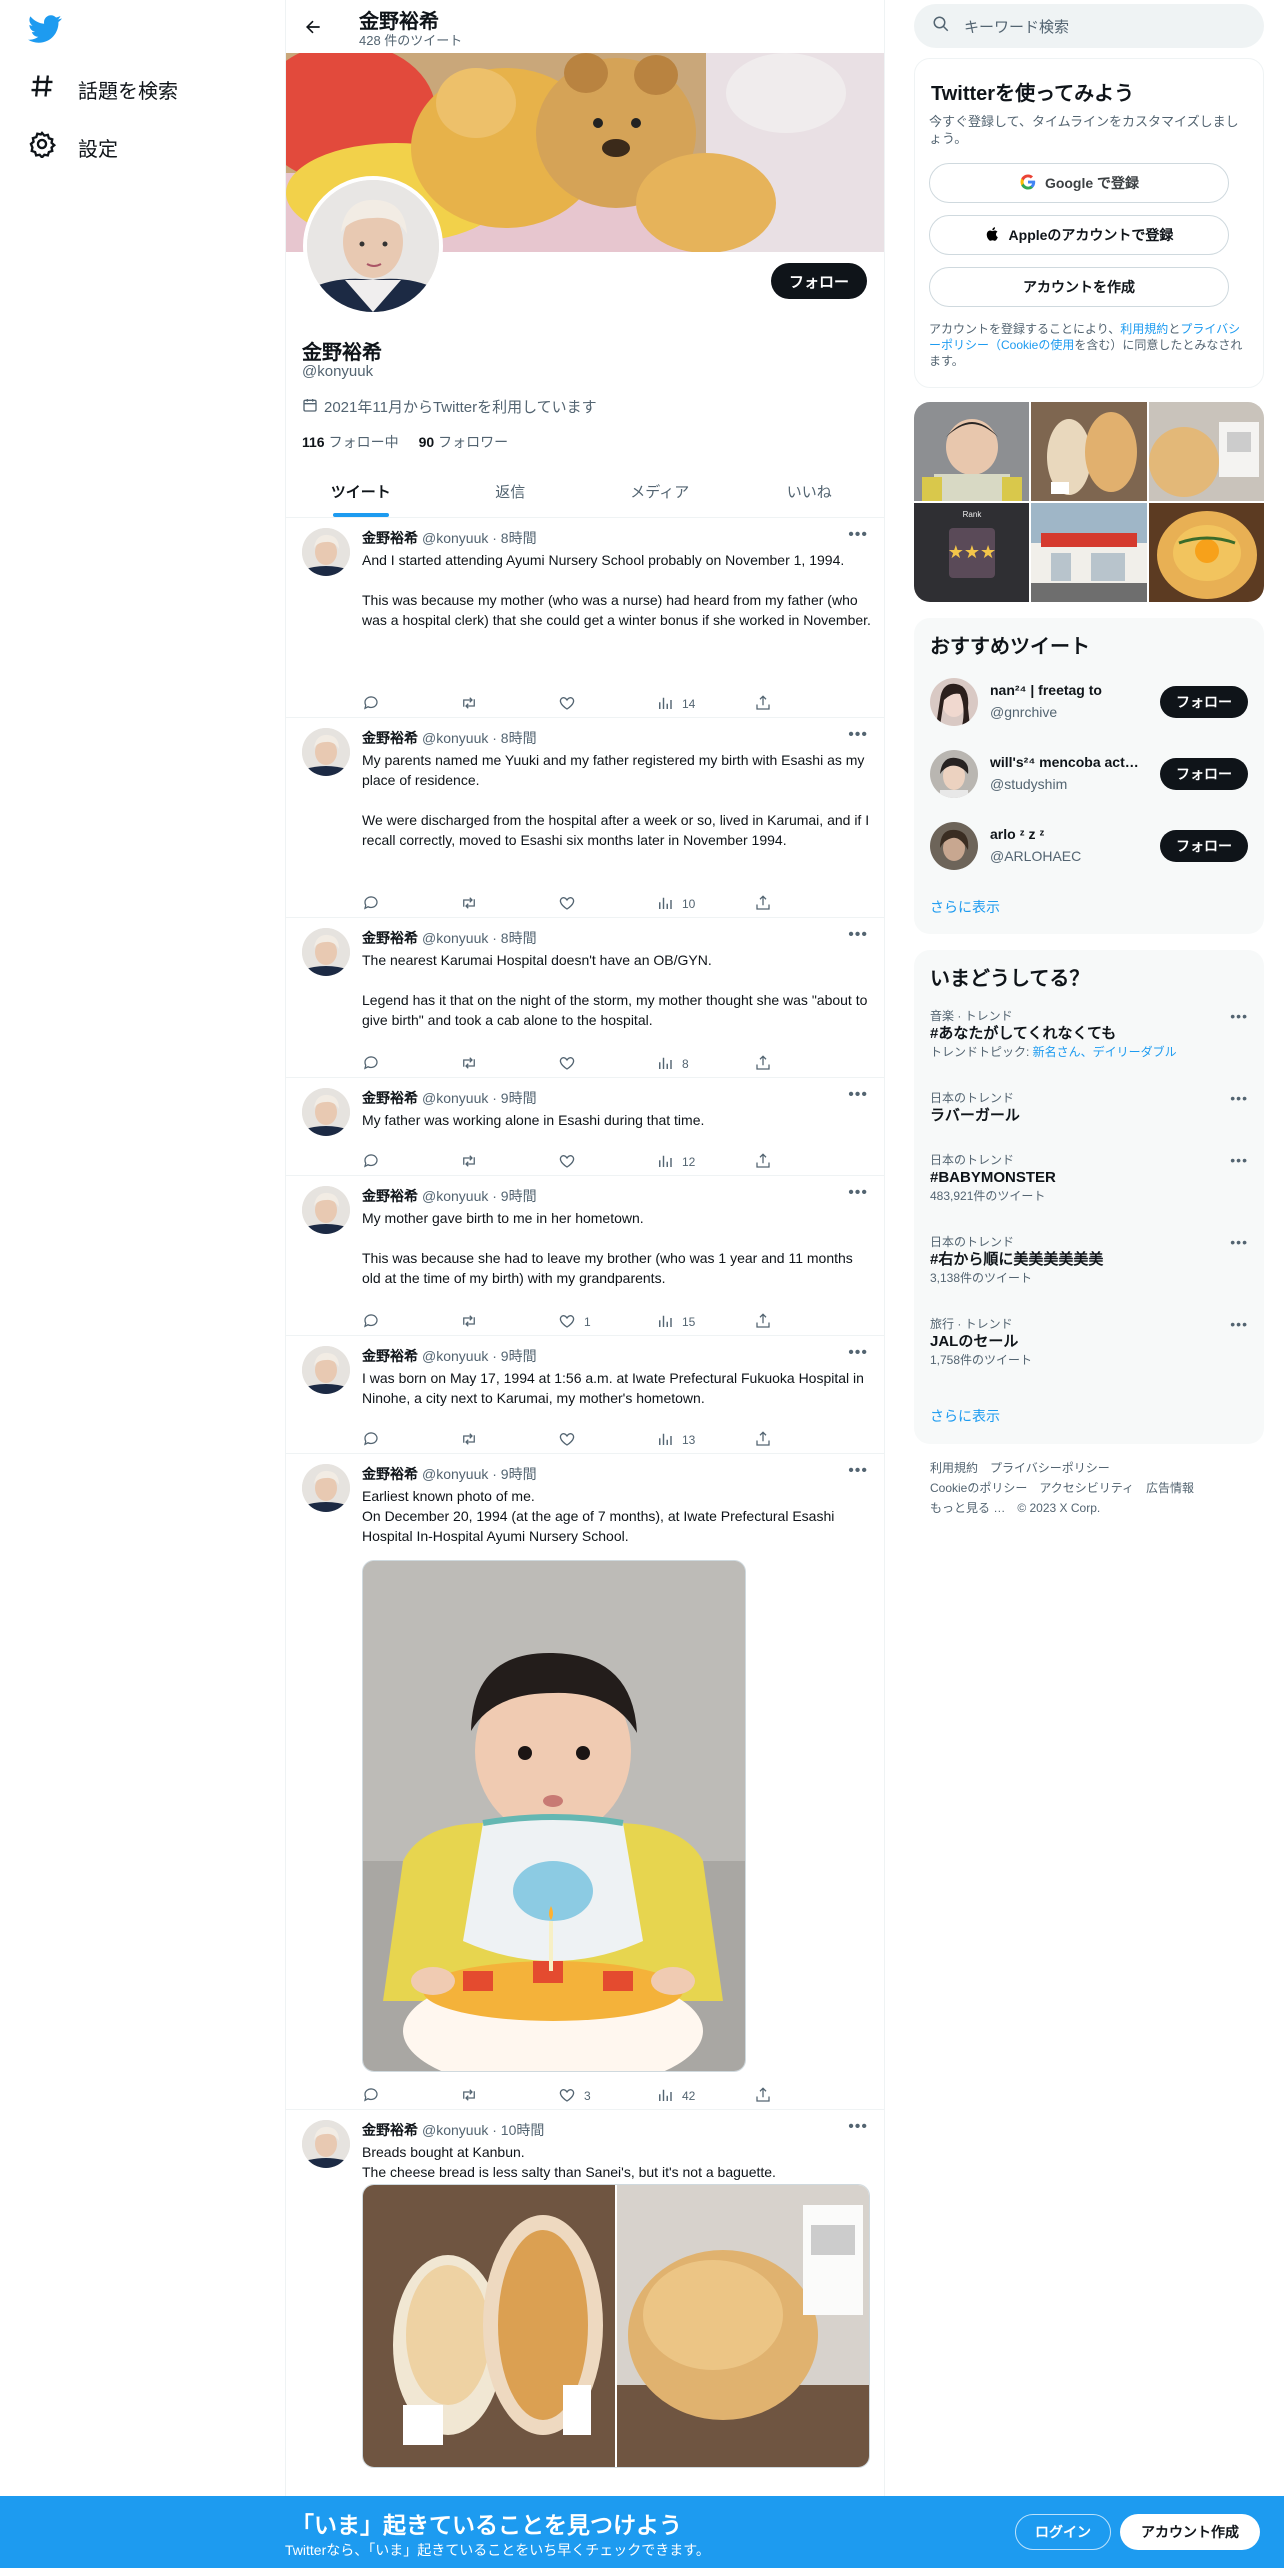 This screenshot has height=2568, width=1284. Describe the element at coordinates (1089, 1108) in the screenshot. I see `trend-item: 日本のトレンド ラバーガール •••` at that location.